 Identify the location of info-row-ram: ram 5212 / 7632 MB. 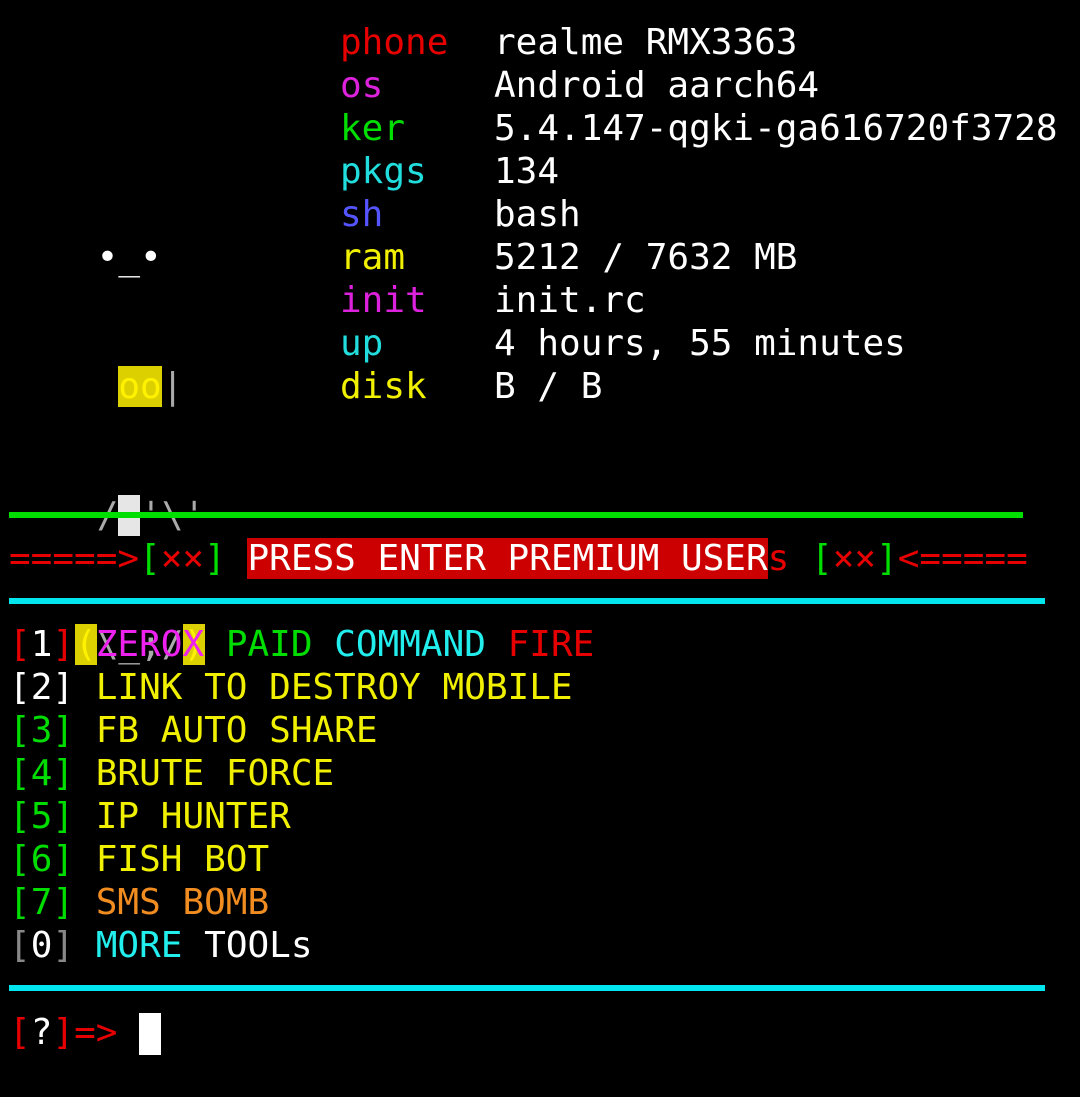
(568, 257).